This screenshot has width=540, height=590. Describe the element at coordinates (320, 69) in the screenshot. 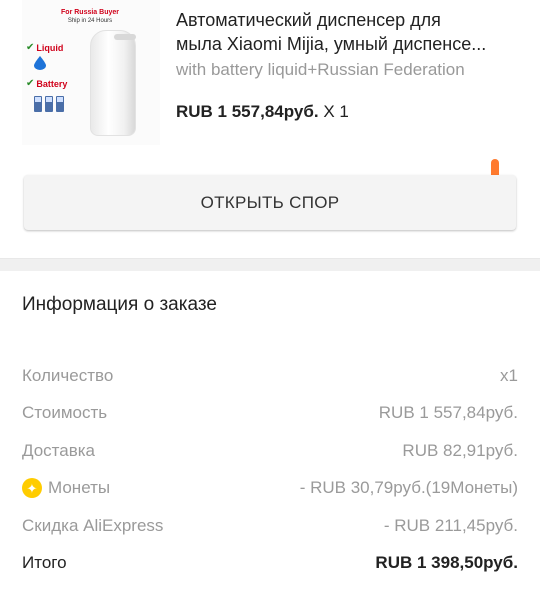

I see `product-variant: with battery liquid+Russian Federation` at that location.